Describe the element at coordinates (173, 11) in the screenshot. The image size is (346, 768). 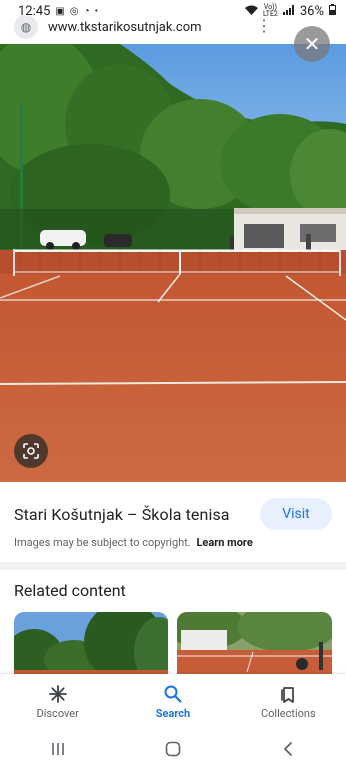
I see `status-bar: 12:45 ▣ ◎ ◔ • Vo)) LTE2 36%` at that location.